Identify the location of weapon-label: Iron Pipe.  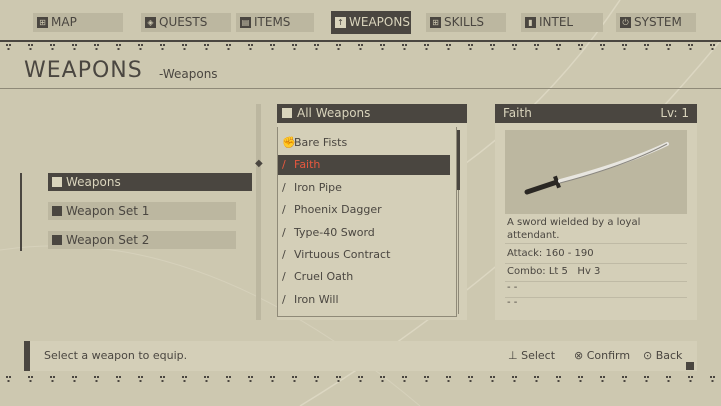
(318, 187).